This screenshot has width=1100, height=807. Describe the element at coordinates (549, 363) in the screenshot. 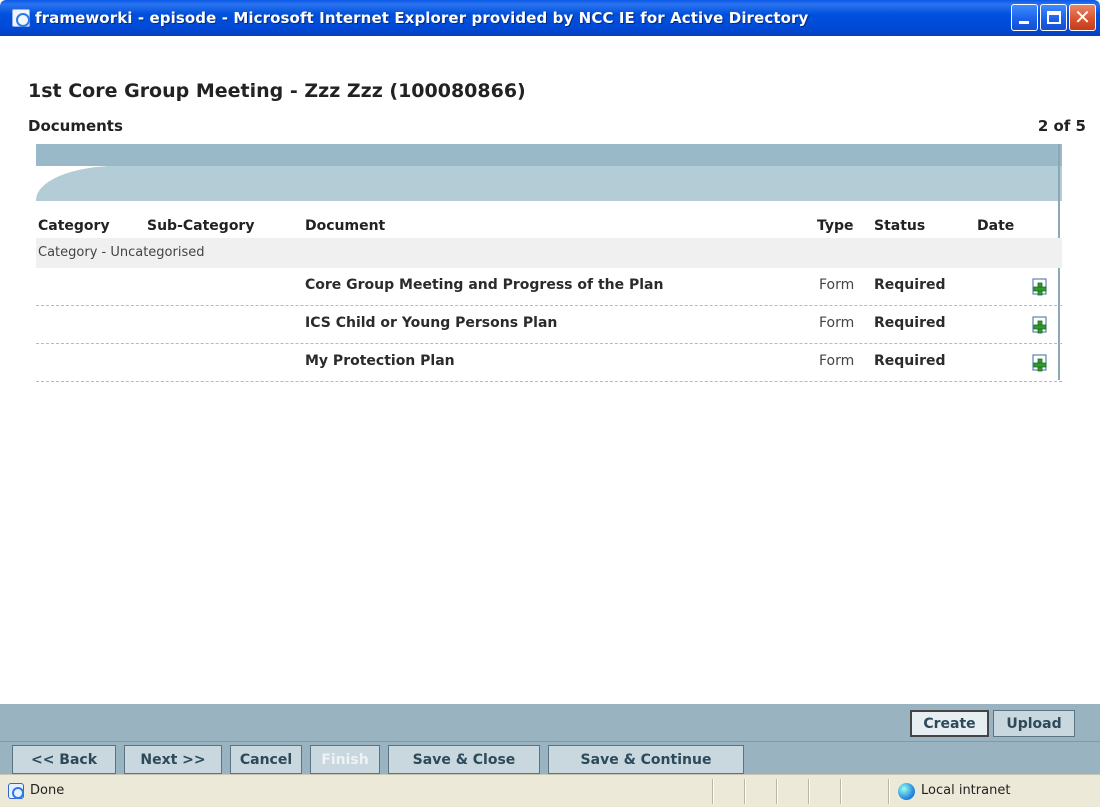

I see `table-row: My Protection Plan Form Required` at that location.